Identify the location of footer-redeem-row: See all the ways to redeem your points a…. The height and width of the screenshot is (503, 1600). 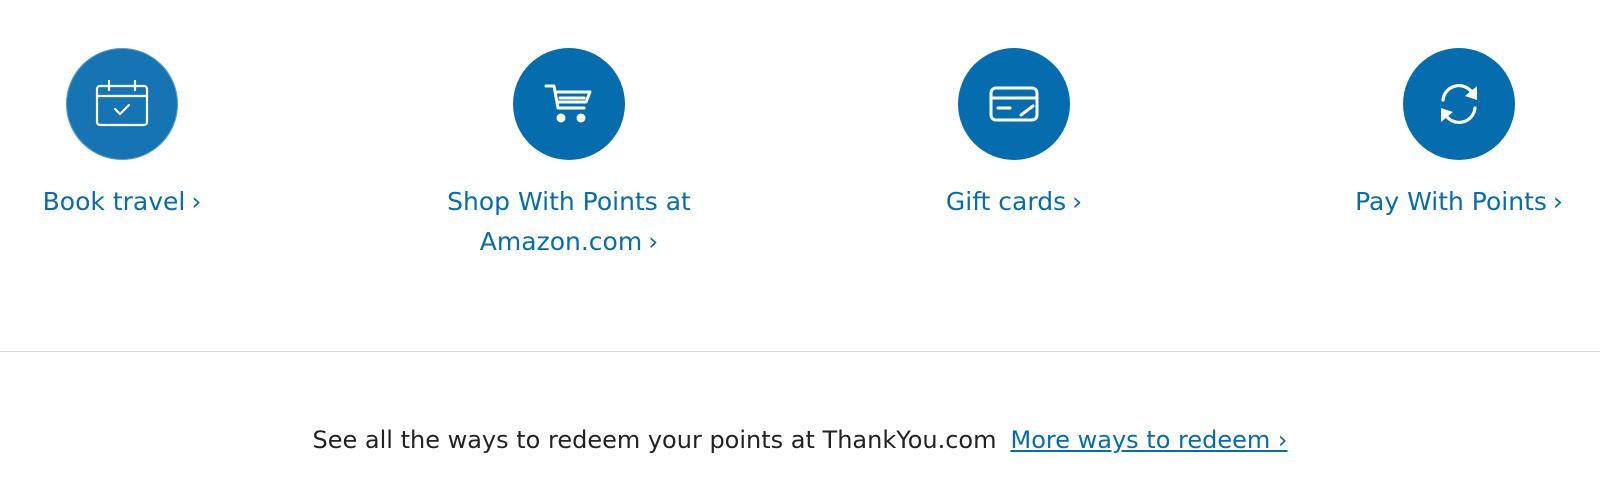
(800, 440).